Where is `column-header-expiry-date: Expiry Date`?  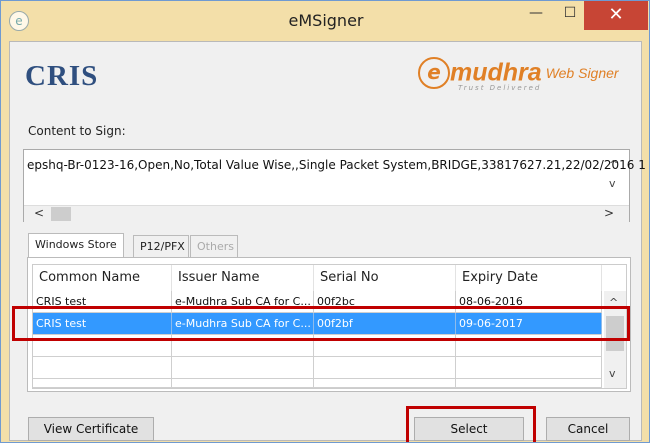 column-header-expiry-date: Expiry Date is located at coordinates (529, 278).